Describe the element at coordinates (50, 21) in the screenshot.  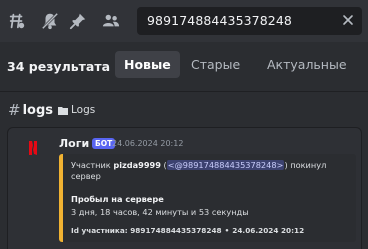
I see `mute-bell-icon` at that location.